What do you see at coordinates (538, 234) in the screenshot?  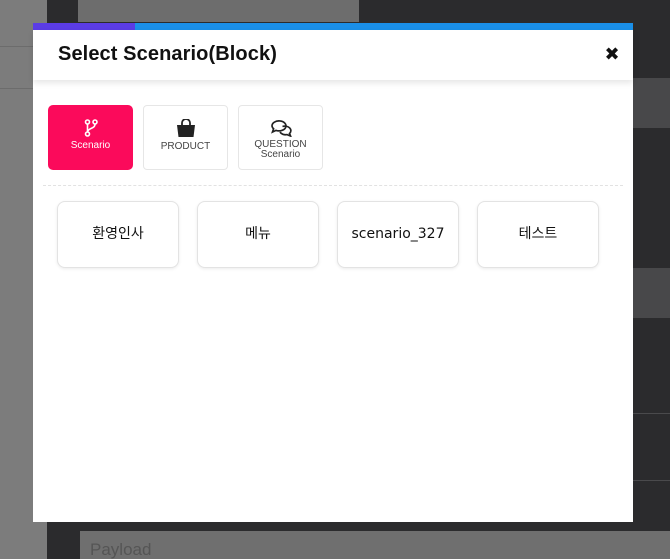 I see `scenario-block-test: 테스트` at bounding box center [538, 234].